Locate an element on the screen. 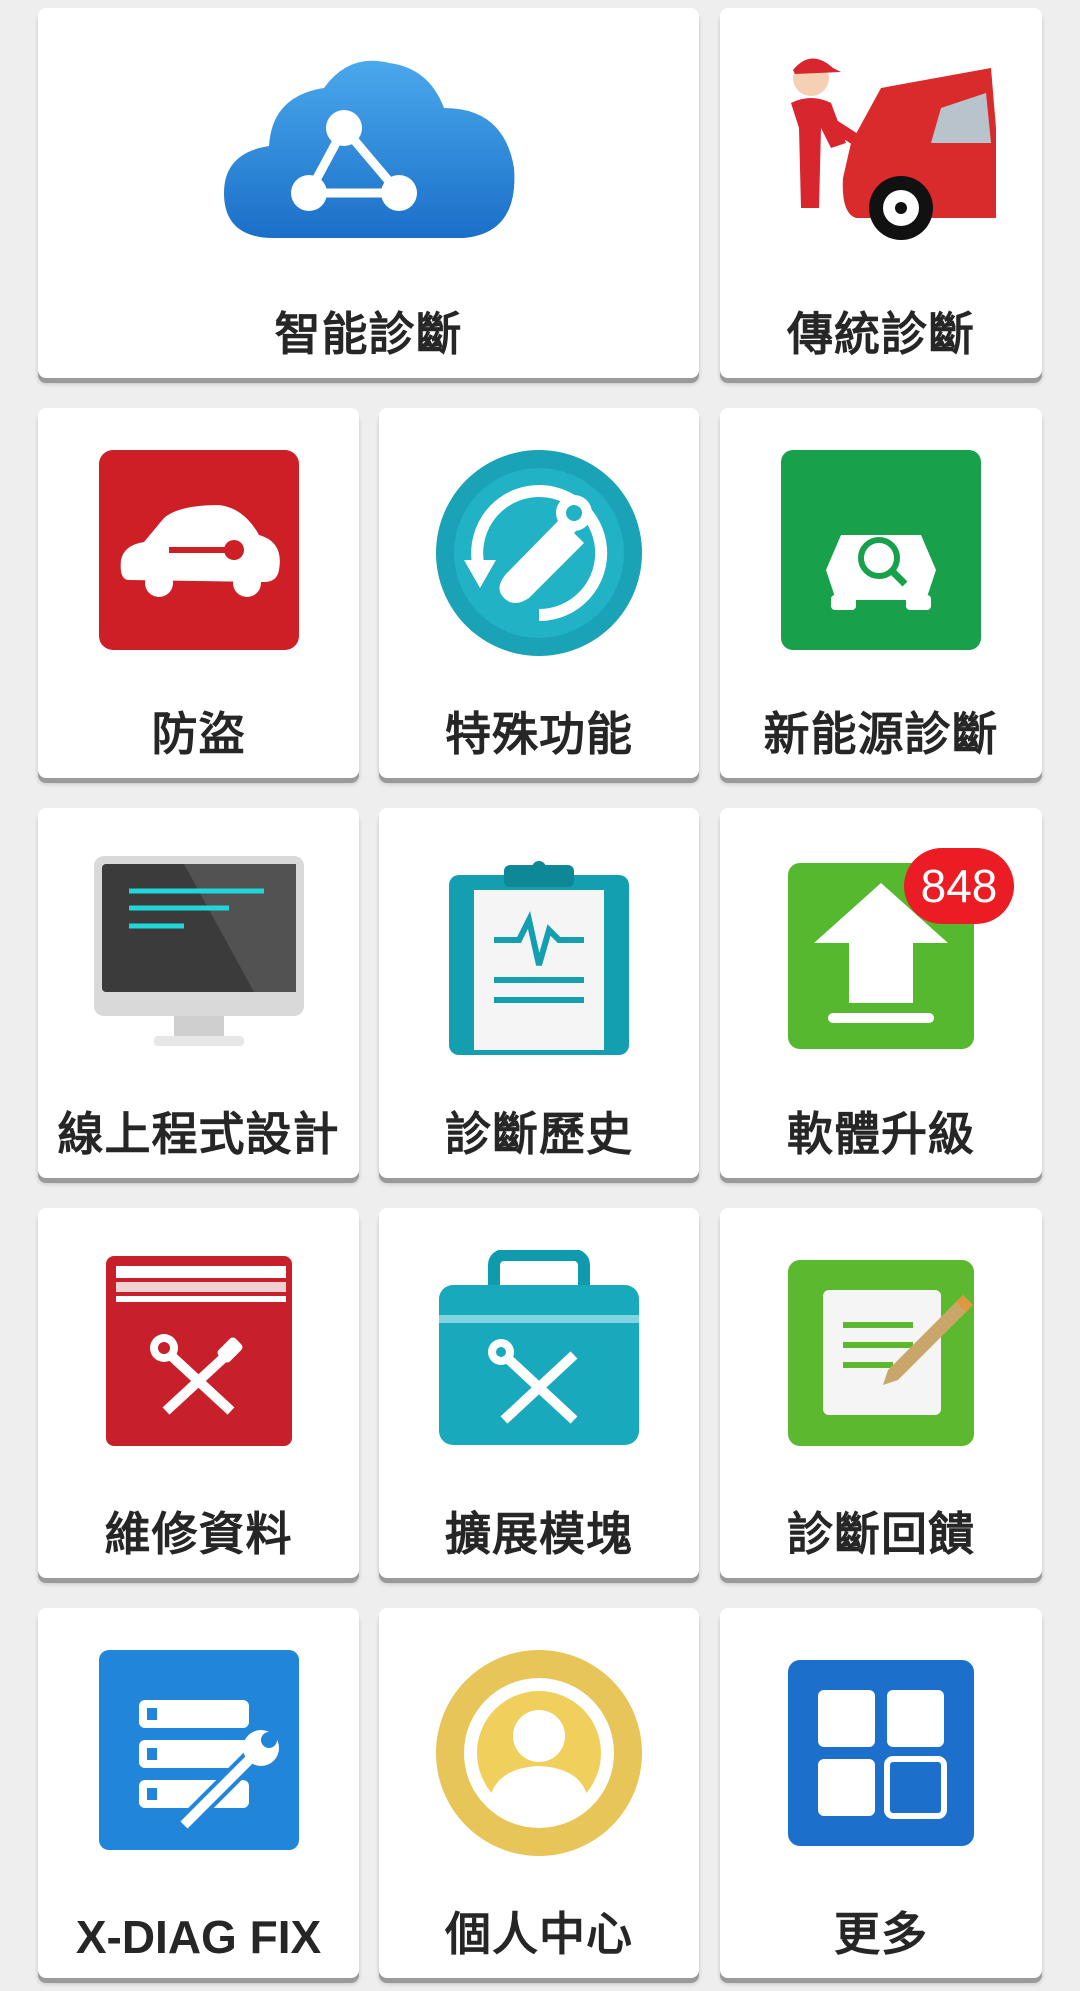 This screenshot has height=1991, width=1080. tile-new-energy-diagnosis: 新能源診斷 is located at coordinates (881, 593).